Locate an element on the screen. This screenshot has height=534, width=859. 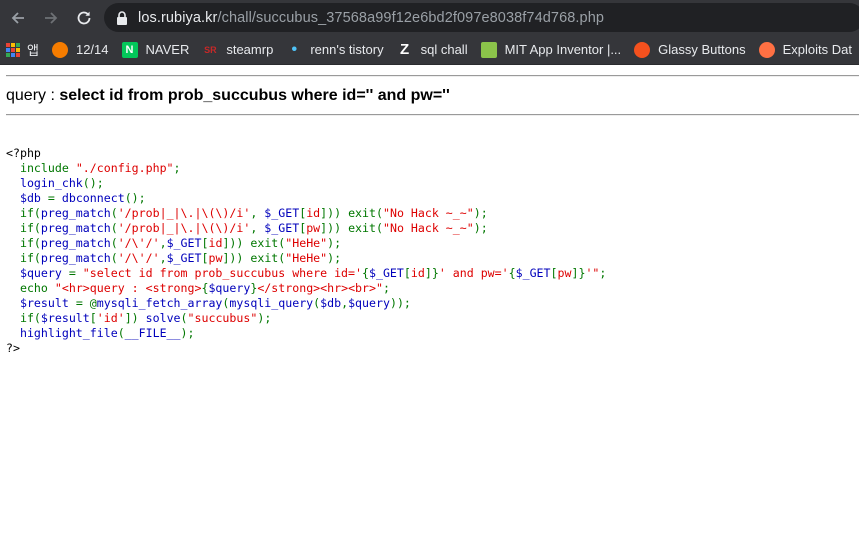
bookmark-label: renn's tistory is located at coordinates (347, 49).